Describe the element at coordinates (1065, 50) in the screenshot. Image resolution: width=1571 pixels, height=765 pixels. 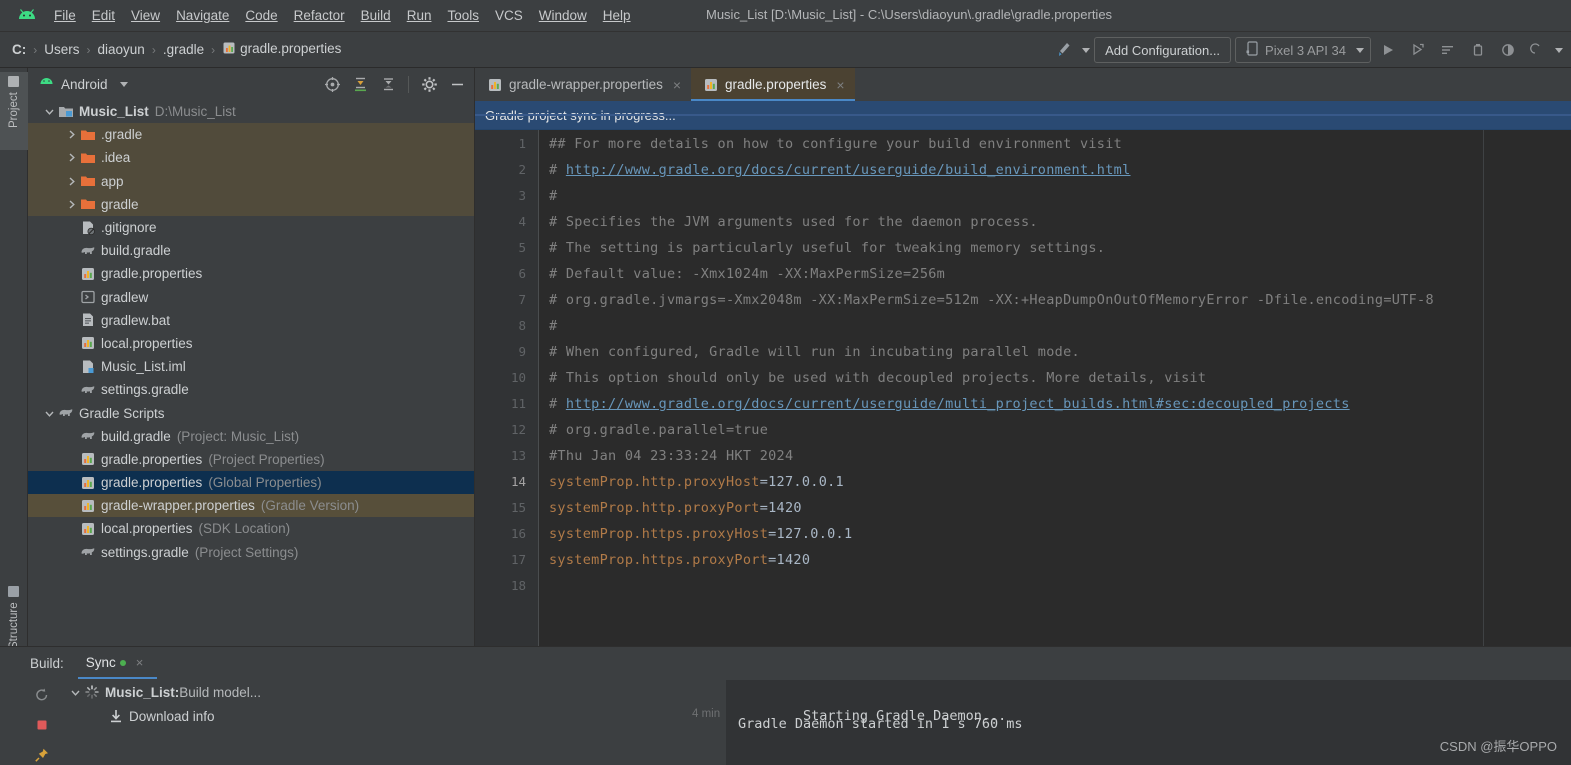
I see `gradle-sync-icon` at that location.